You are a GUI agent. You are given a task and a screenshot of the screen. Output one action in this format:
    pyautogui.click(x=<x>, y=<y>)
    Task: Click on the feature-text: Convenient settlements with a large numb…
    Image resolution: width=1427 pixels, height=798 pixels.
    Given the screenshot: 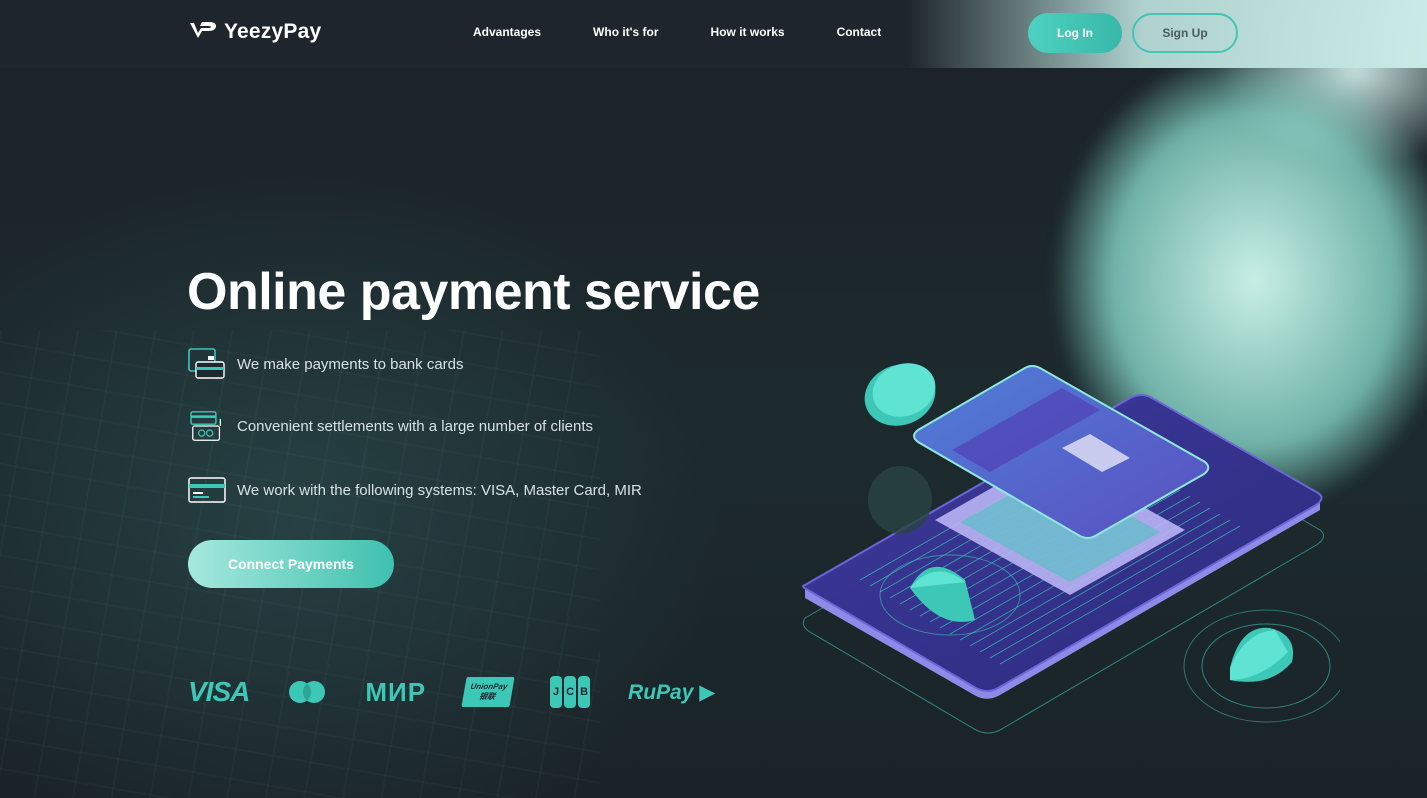 What is the action you would take?
    pyautogui.click(x=415, y=426)
    